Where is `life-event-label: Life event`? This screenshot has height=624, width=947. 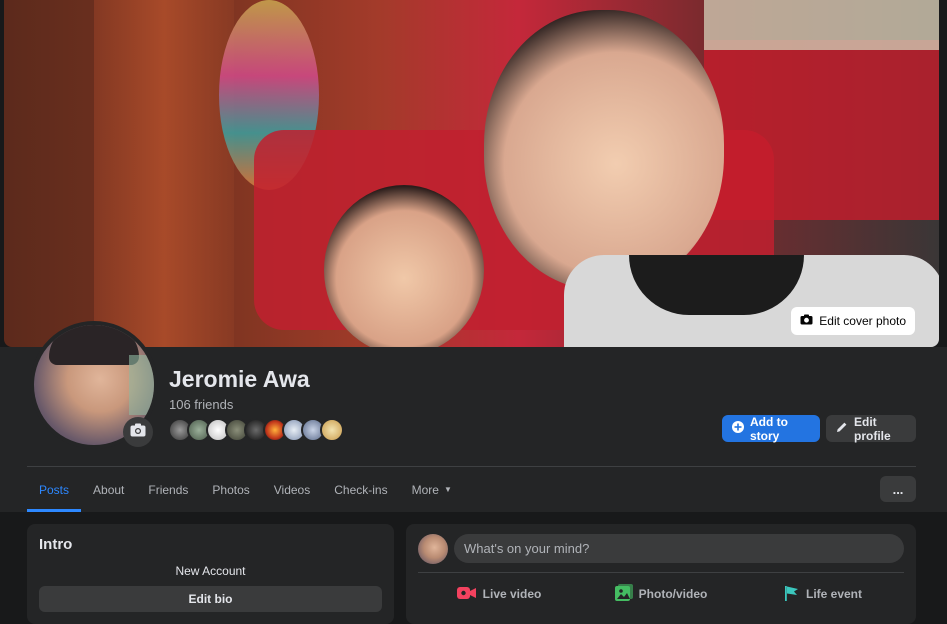 life-event-label: Life event is located at coordinates (833, 594).